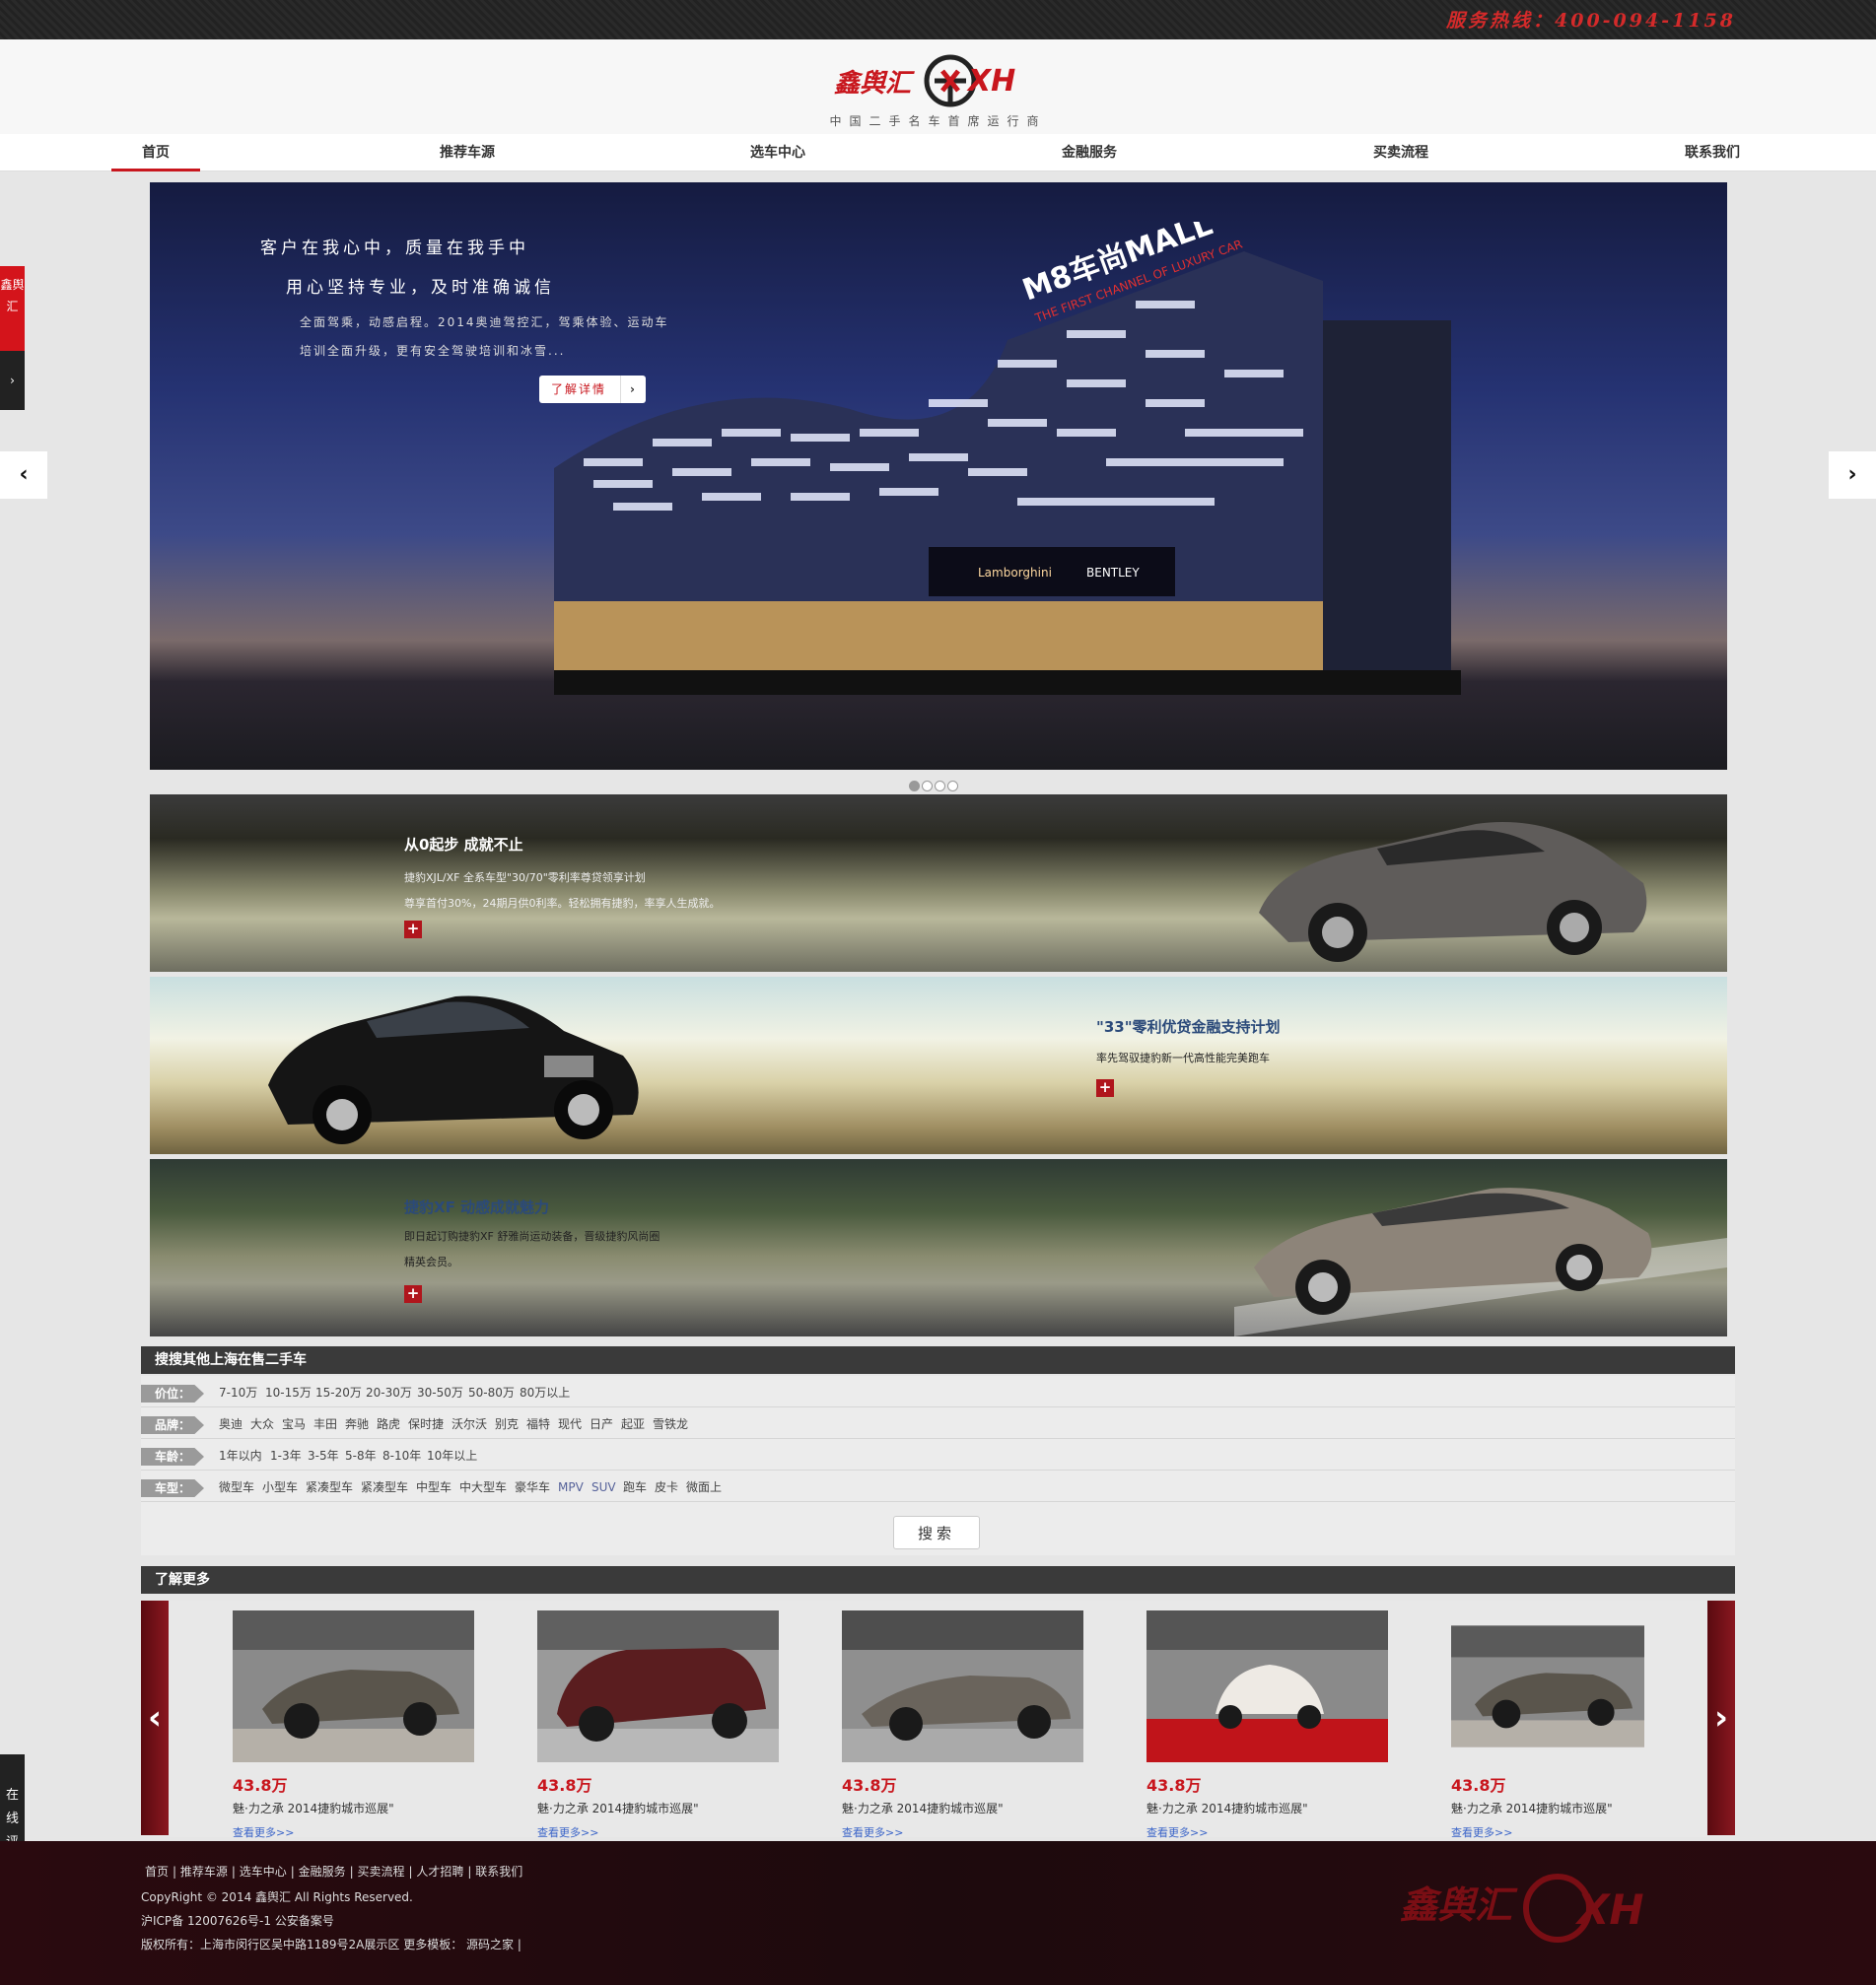  What do you see at coordinates (286, 1455) in the screenshot?
I see `filter-option: 1-3年` at bounding box center [286, 1455].